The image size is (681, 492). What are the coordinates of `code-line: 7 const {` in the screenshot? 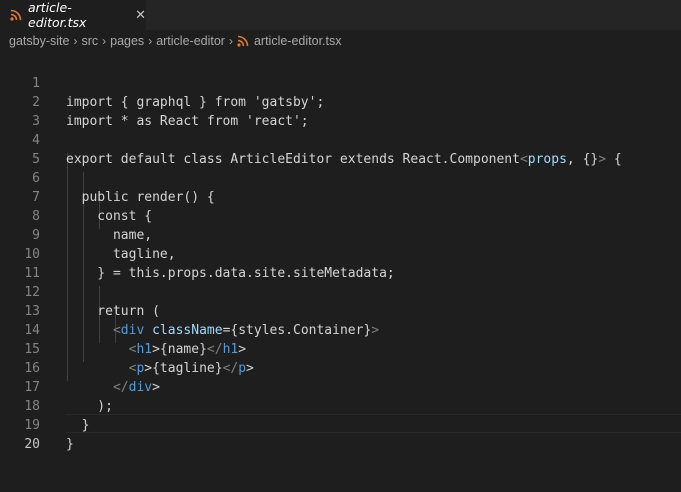 It's located at (340, 196).